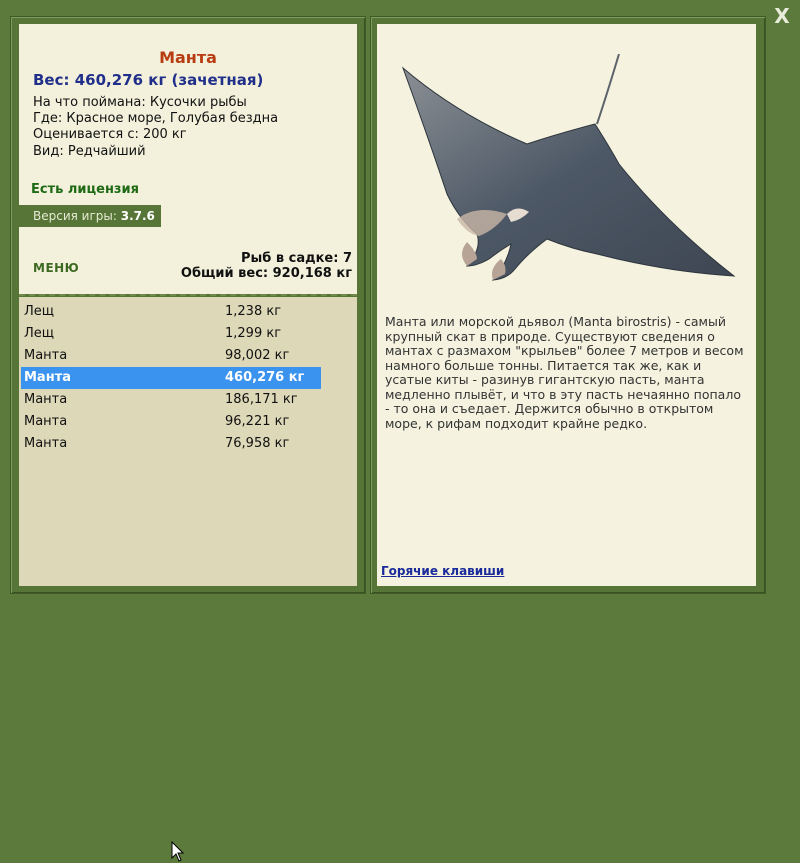  Describe the element at coordinates (188, 57) in the screenshot. I see `fish-name: Манта` at that location.